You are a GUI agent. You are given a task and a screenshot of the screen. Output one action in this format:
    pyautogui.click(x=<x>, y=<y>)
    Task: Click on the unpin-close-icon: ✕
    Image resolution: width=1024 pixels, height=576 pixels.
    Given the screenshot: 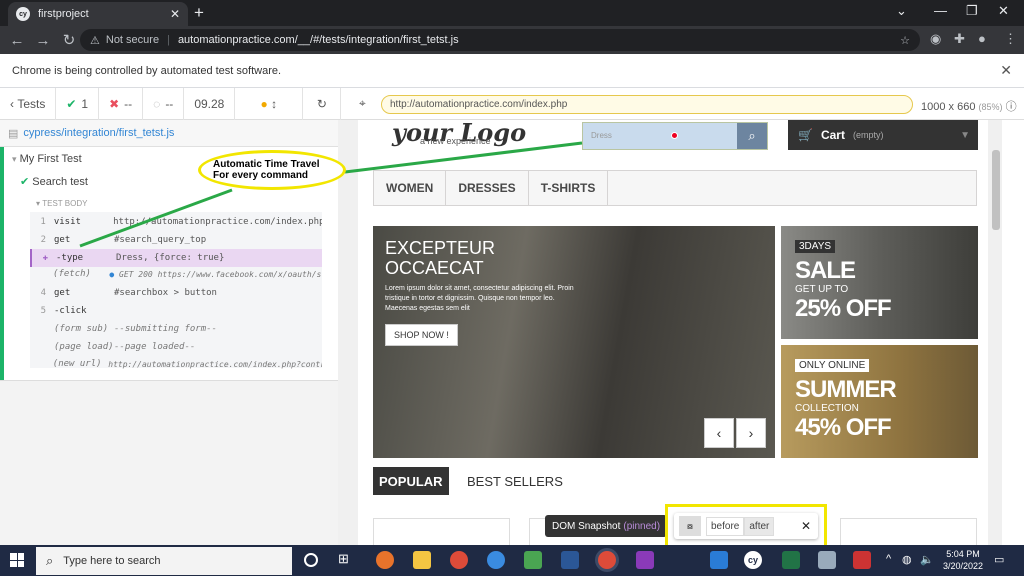 What is the action you would take?
    pyautogui.click(x=806, y=526)
    